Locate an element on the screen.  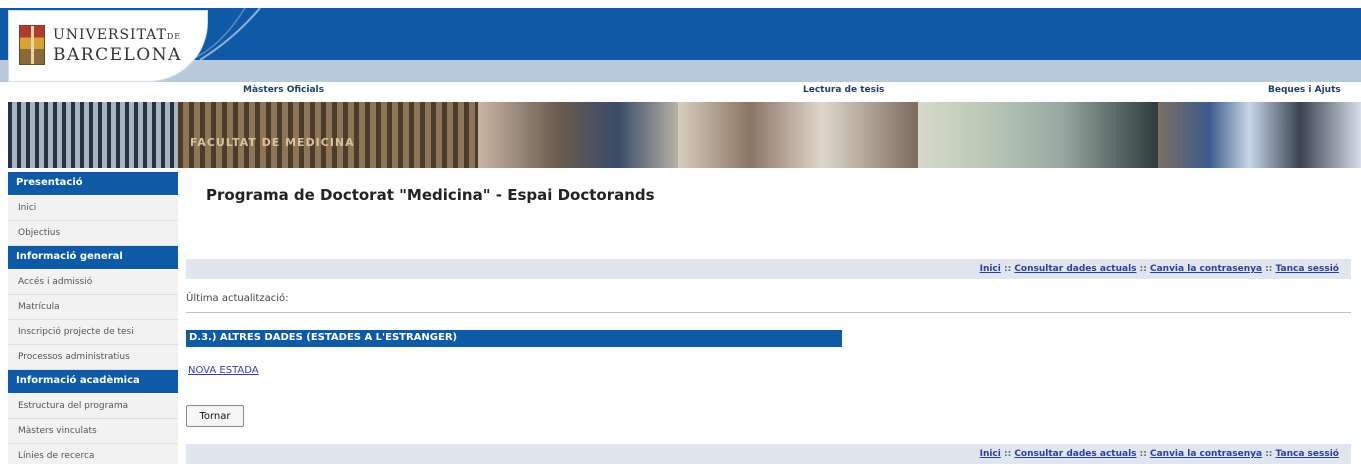
divider is located at coordinates (768, 312).